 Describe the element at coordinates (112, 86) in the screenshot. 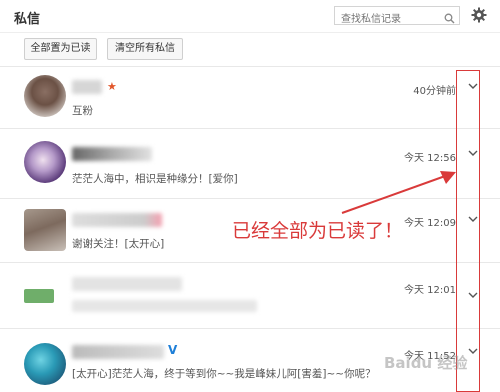

I see `star-badge-icon: ★` at that location.